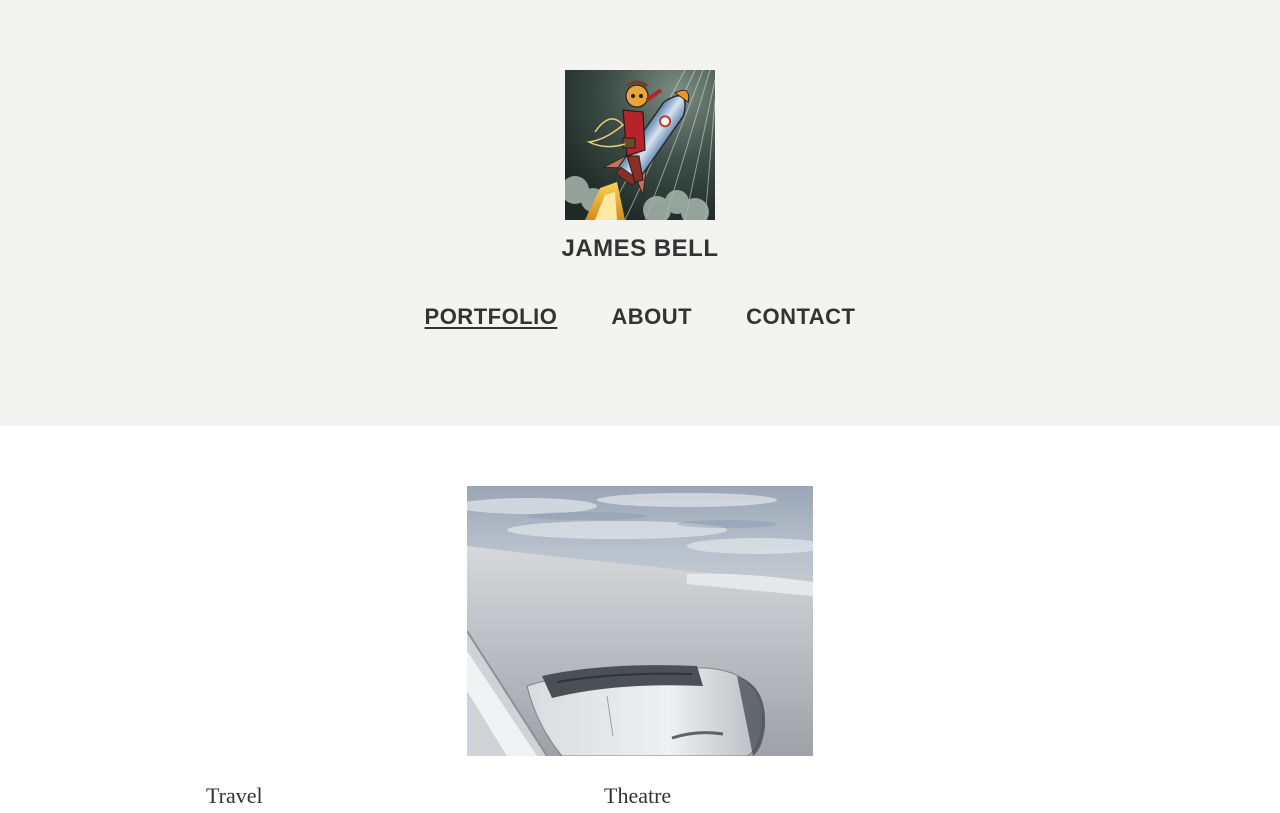  I want to click on avatar, so click(640, 145).